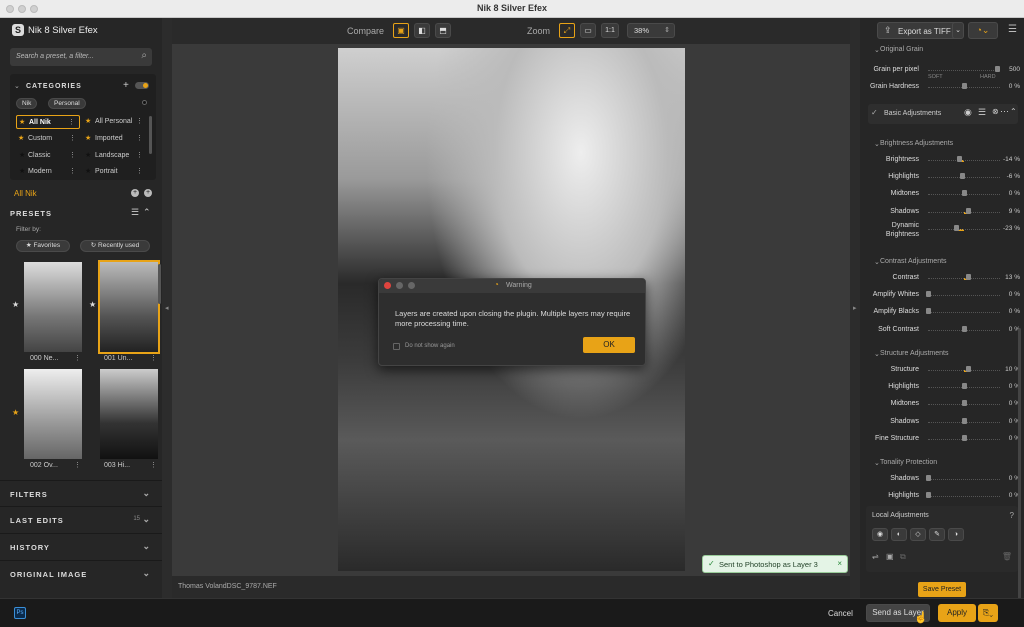  I want to click on section-history: HISTORY ⌄, so click(81, 546).